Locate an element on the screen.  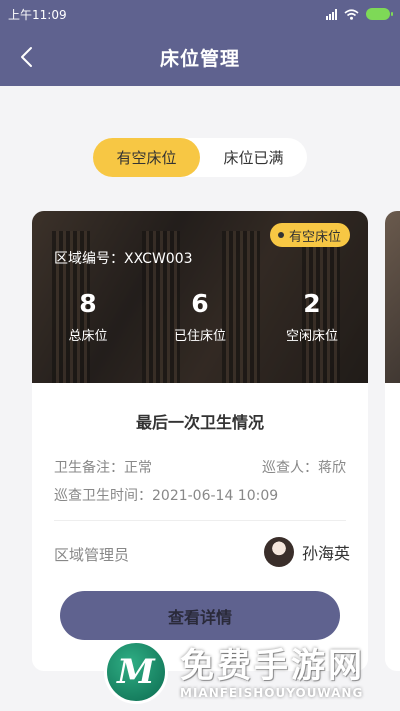
battery-icon is located at coordinates (379, 14).